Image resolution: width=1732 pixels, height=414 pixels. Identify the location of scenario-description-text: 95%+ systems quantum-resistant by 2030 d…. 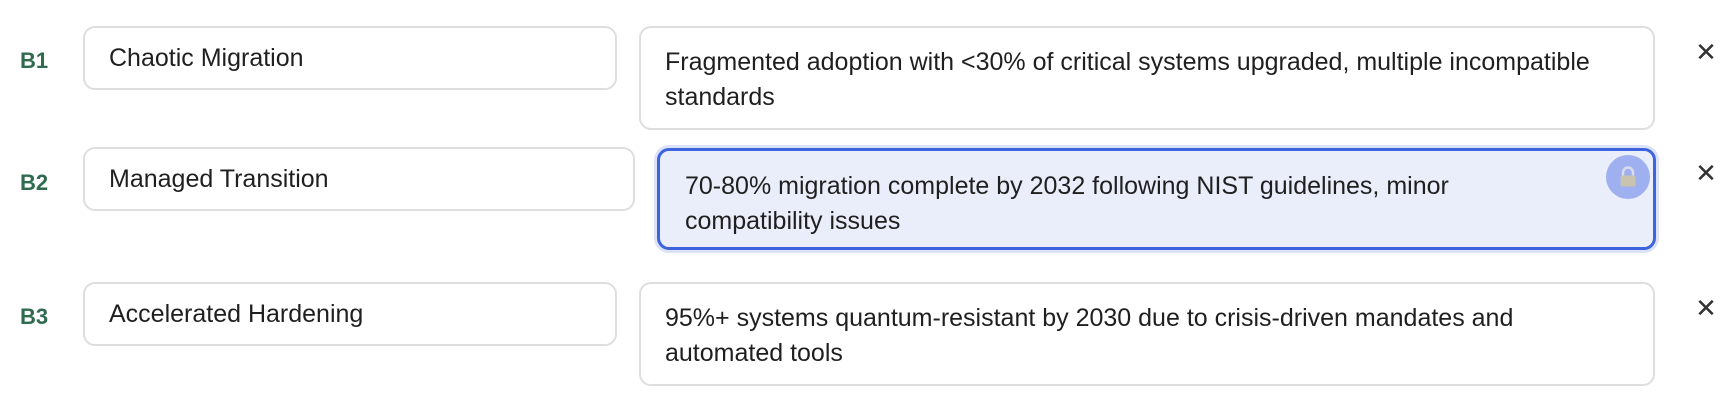
(1089, 335).